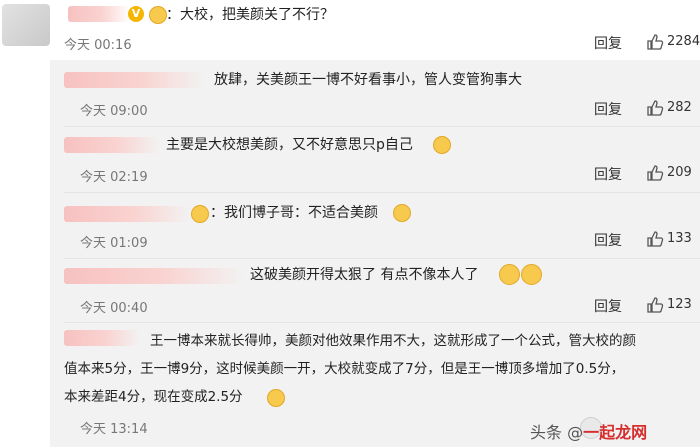 This screenshot has height=447, width=700. What do you see at coordinates (114, 308) in the screenshot?
I see `reply-time: 今天 00:40` at bounding box center [114, 308].